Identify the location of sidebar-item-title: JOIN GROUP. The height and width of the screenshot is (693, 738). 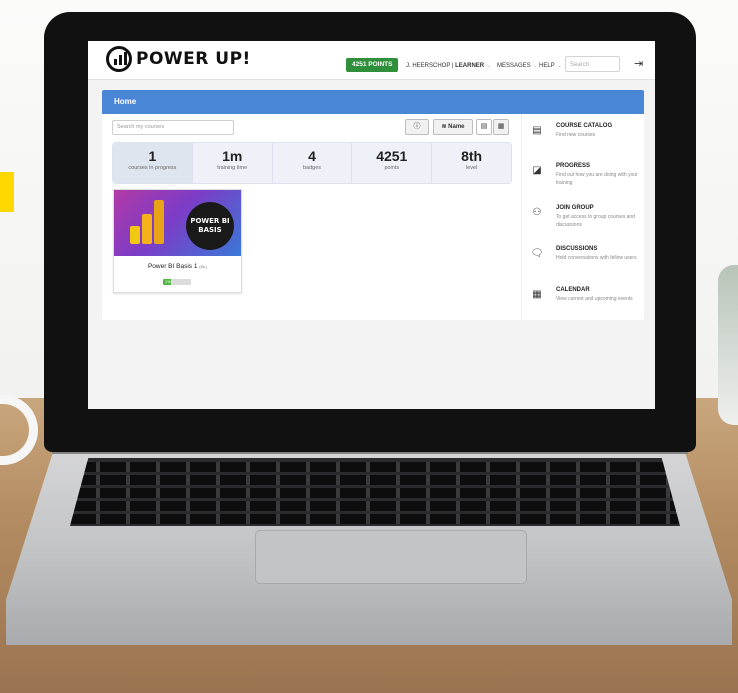
(575, 208).